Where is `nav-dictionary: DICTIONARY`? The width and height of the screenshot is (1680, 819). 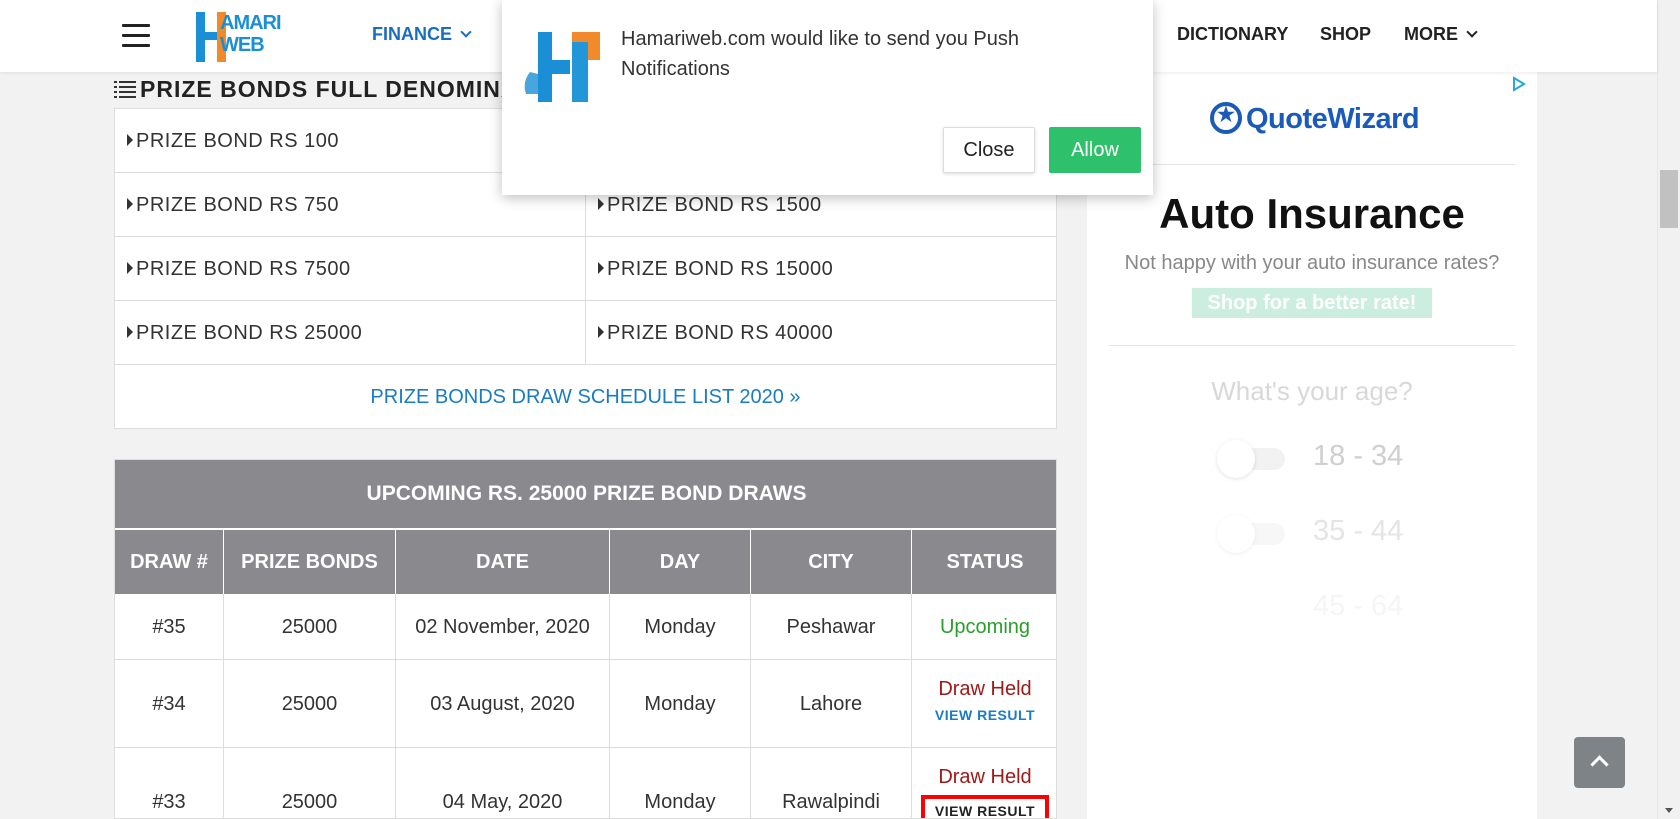
nav-dictionary: DICTIONARY is located at coordinates (1232, 34).